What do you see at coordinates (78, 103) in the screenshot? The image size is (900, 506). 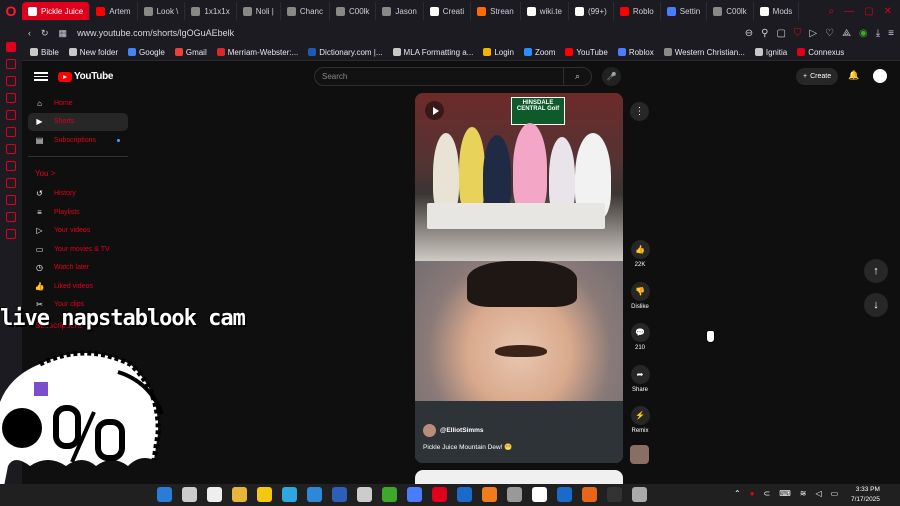 I see `sidebar-item: ⌂ Home` at bounding box center [78, 103].